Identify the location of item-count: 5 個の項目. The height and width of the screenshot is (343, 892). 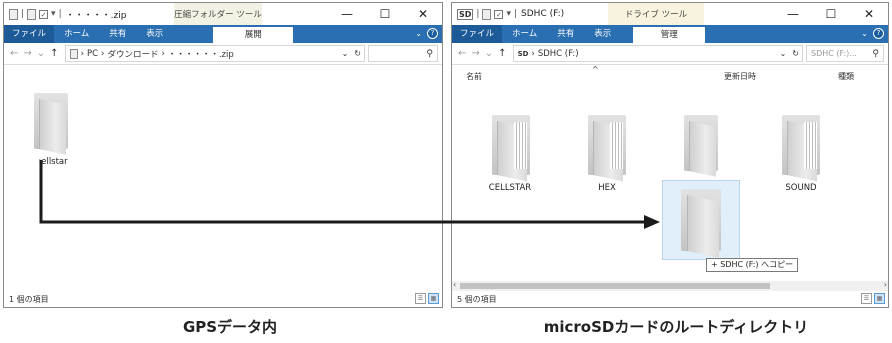
(477, 299).